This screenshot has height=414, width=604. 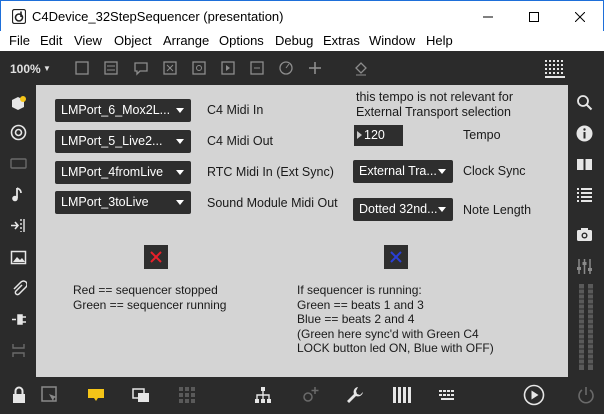 I want to click on windows-icon, so click(x=141, y=395).